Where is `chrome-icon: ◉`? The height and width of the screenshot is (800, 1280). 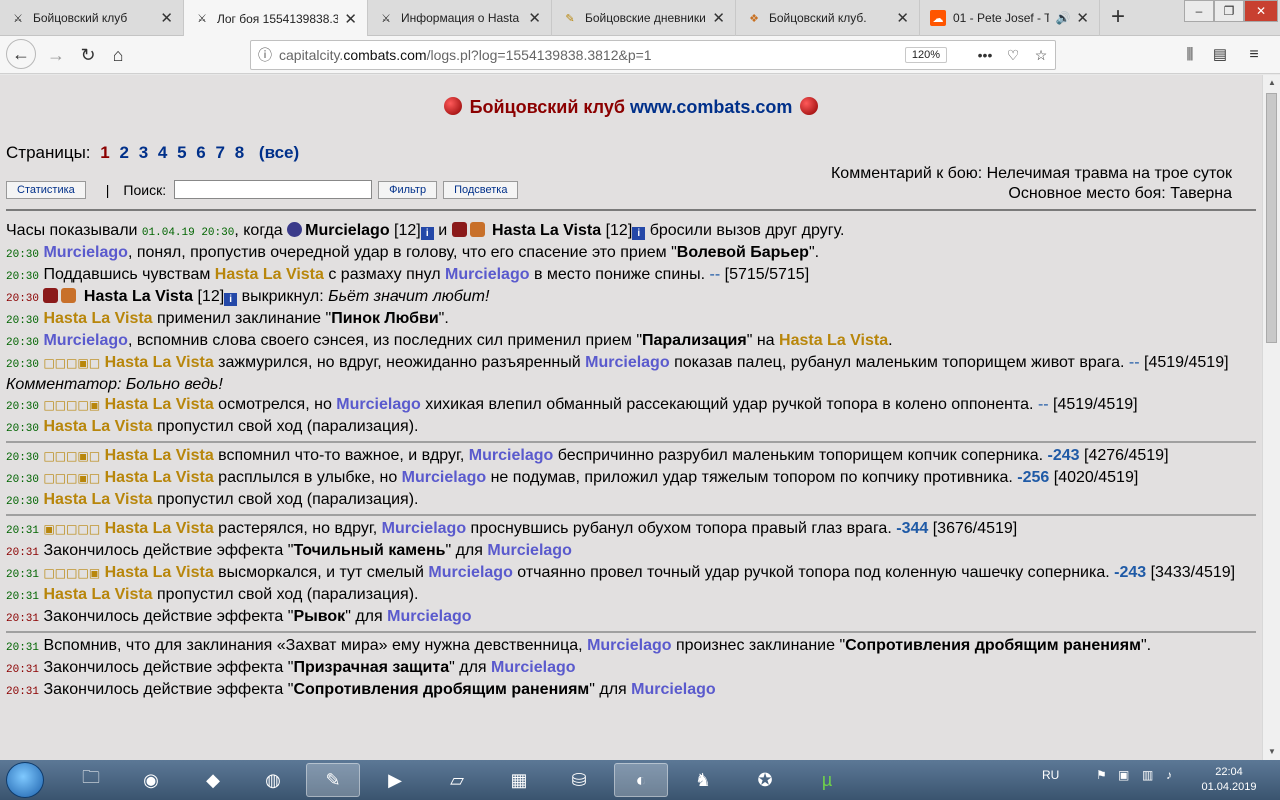 chrome-icon: ◉ is located at coordinates (151, 780).